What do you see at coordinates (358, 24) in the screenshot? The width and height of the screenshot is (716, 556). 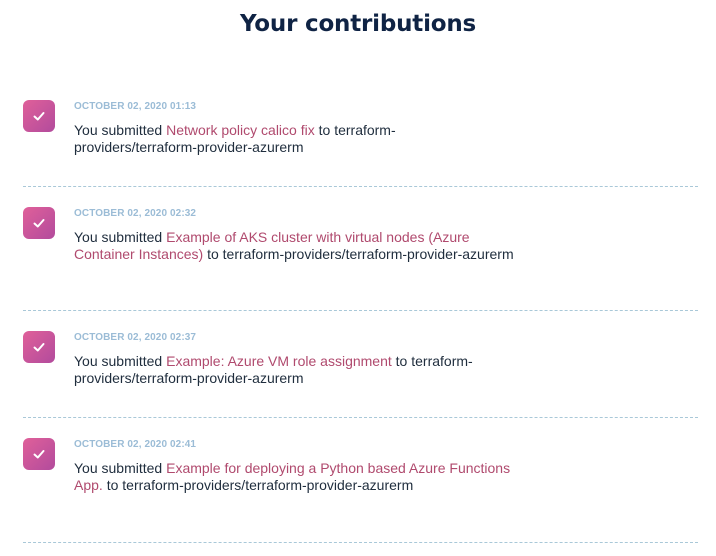 I see `page-title: Your contributions` at bounding box center [358, 24].